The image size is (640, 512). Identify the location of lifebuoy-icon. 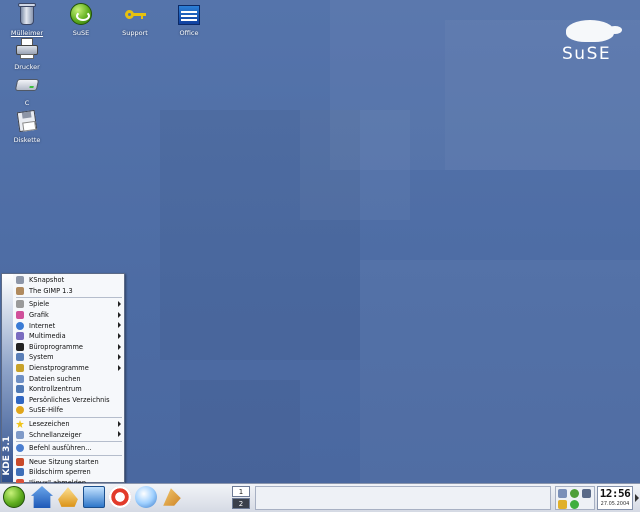
(120, 497).